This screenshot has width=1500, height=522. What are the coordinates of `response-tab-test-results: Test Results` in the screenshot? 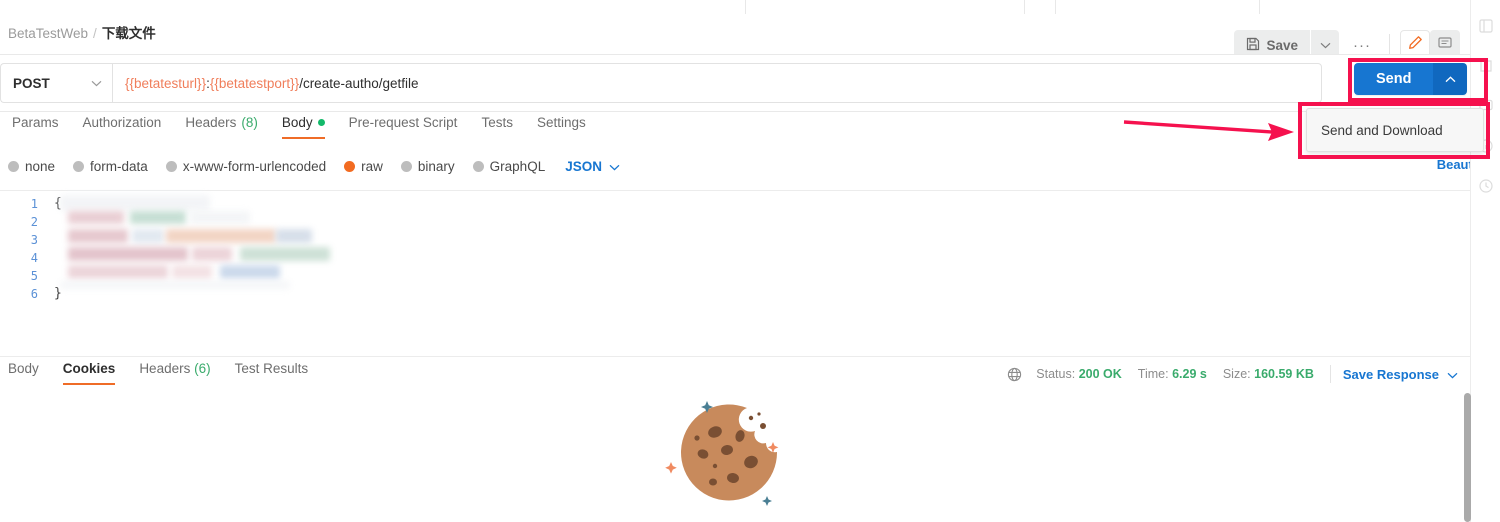 It's located at (272, 373).